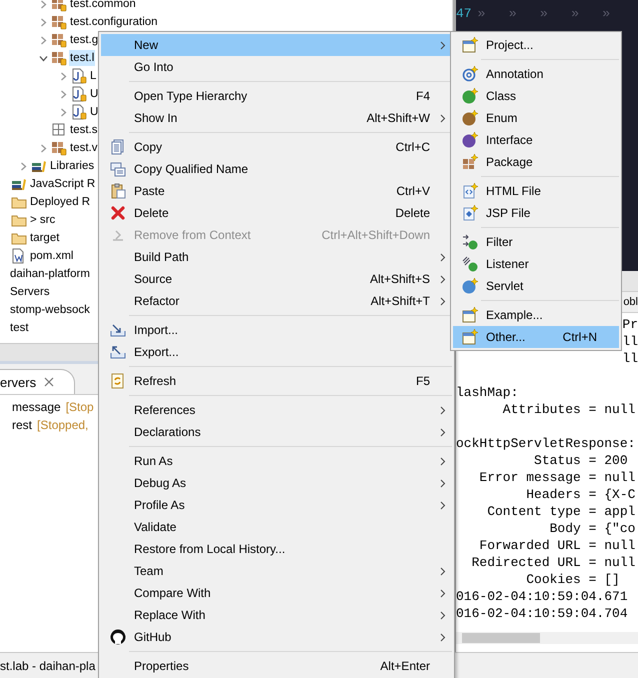  Describe the element at coordinates (276, 483) in the screenshot. I see `menu-item: Debug As` at that location.